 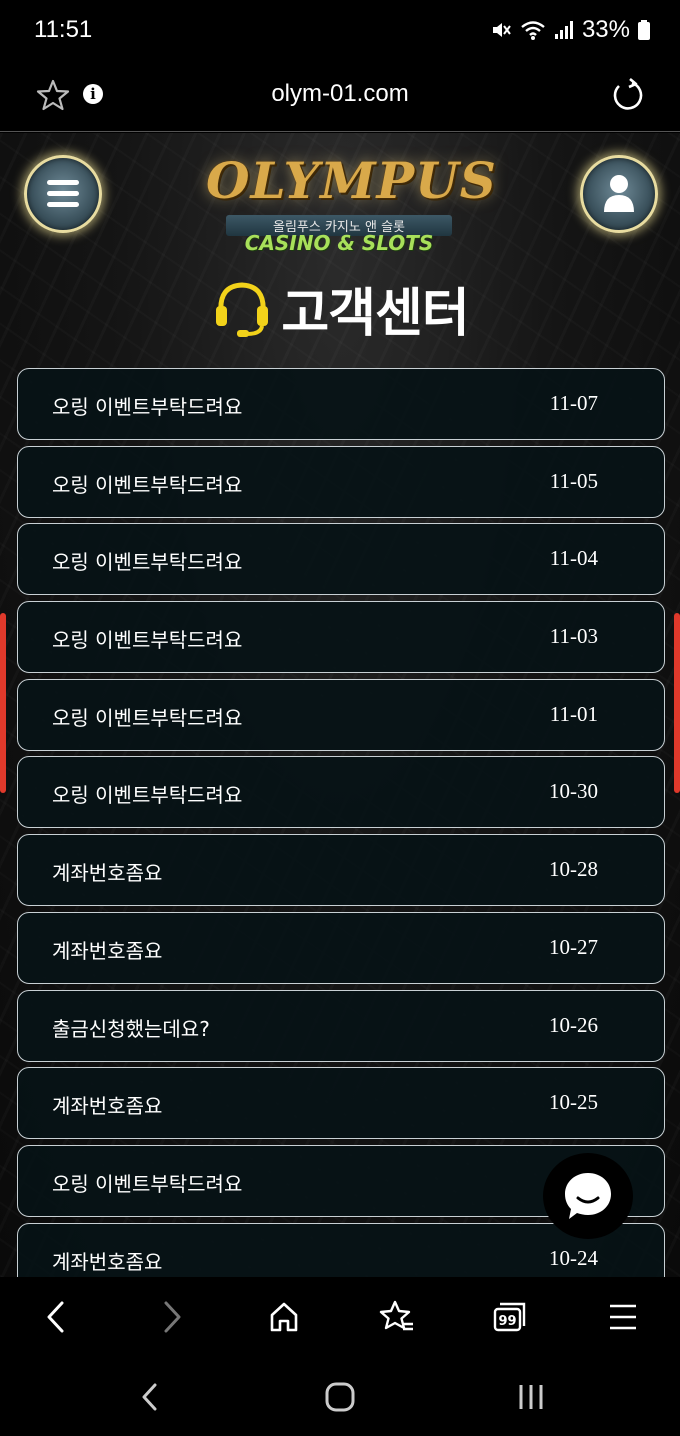 I want to click on post-date: 10-28, so click(x=573, y=869).